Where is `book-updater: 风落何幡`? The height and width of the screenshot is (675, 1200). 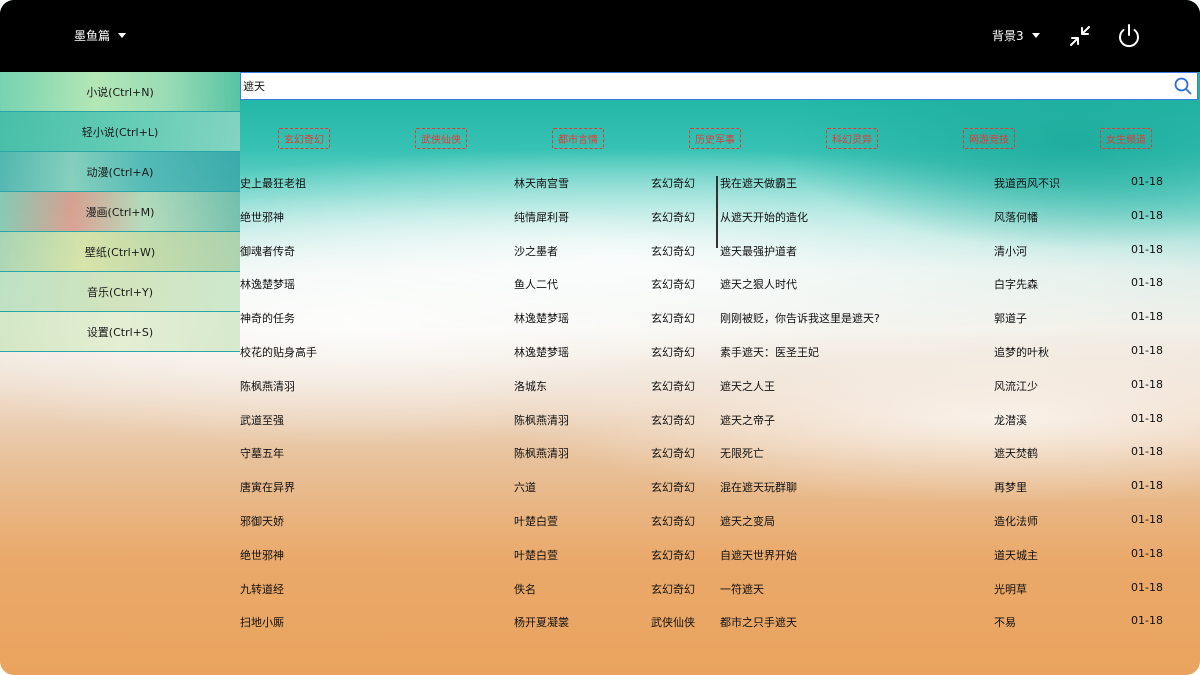
book-updater: 风落何幡 is located at coordinates (1016, 217).